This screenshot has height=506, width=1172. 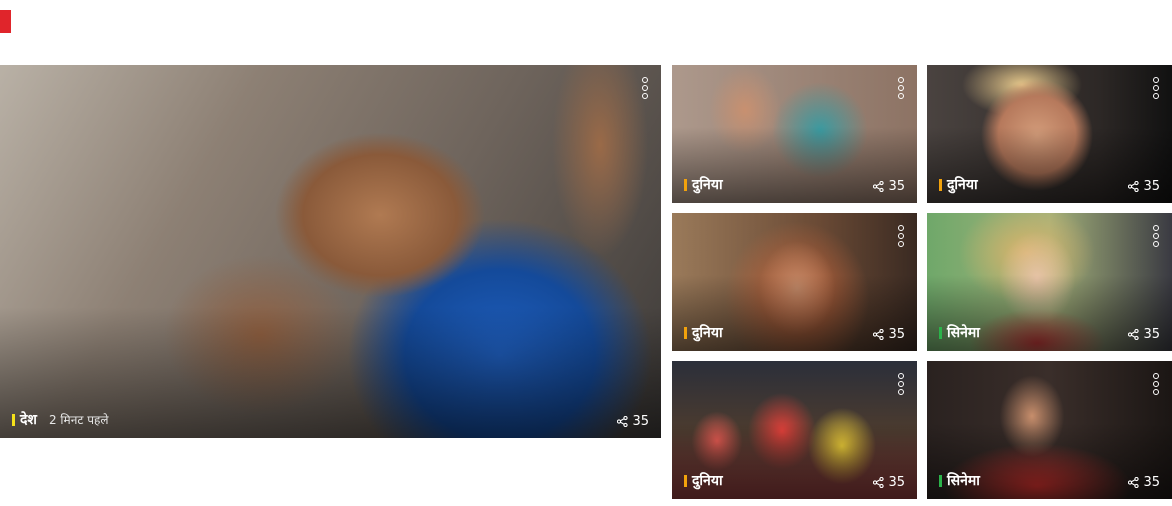 I want to click on timestamp: 2 मिनट पहले, so click(x=78, y=420).